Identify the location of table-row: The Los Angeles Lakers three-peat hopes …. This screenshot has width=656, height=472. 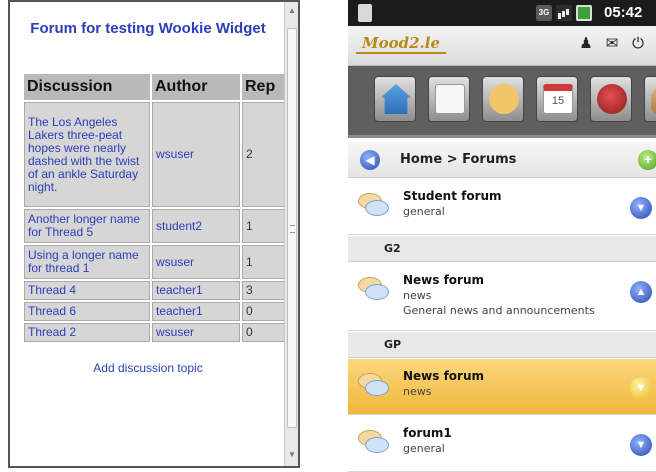
(155, 154).